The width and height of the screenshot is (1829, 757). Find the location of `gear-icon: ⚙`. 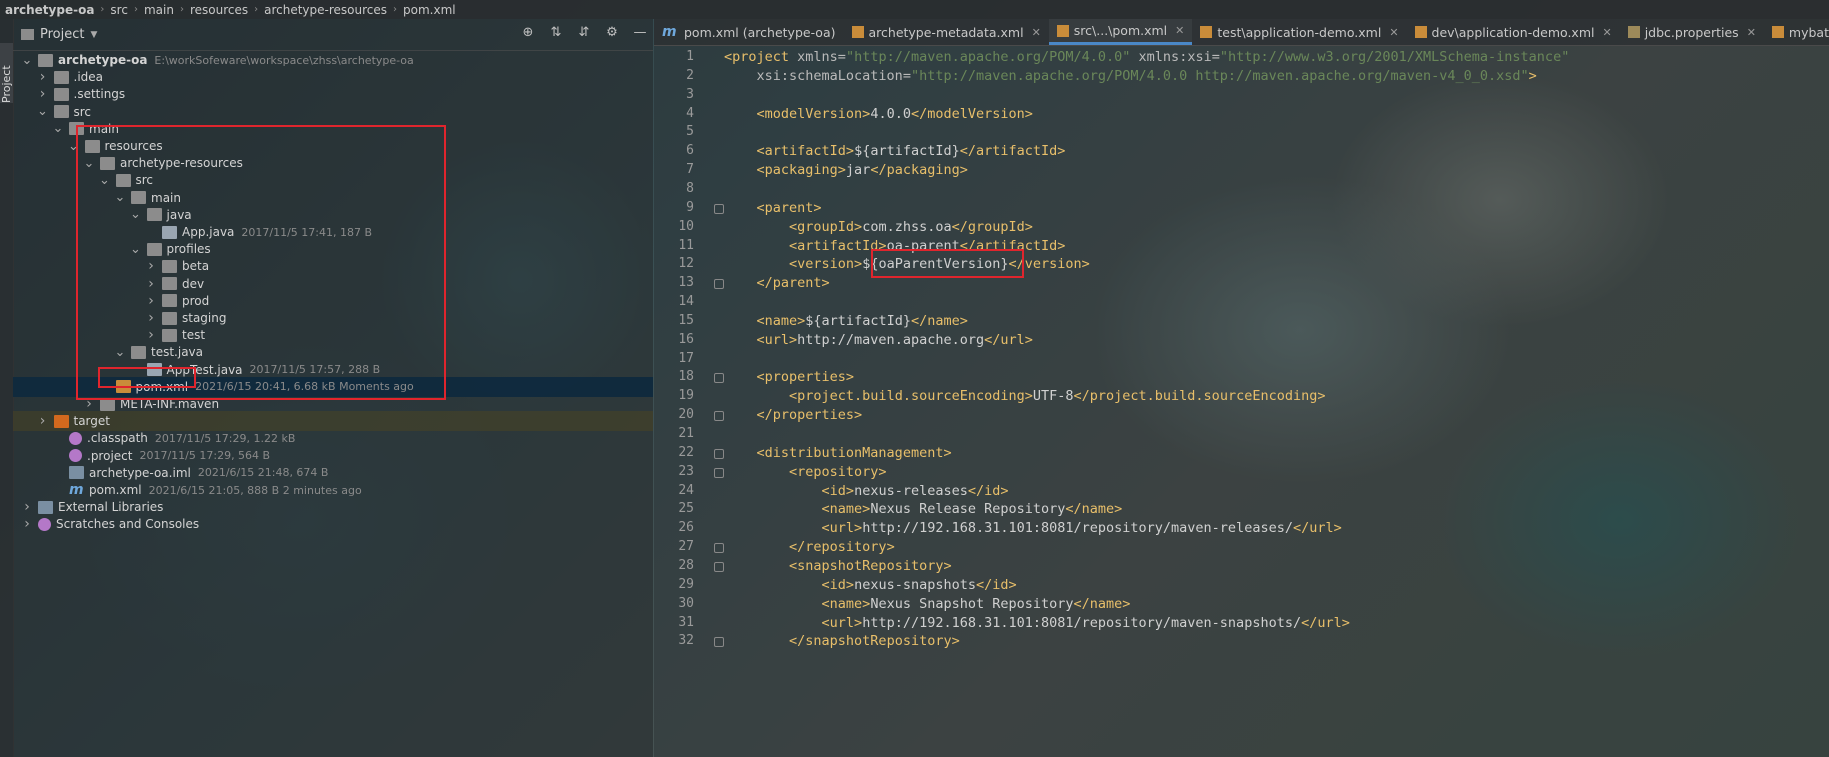

gear-icon: ⚙ is located at coordinates (612, 32).